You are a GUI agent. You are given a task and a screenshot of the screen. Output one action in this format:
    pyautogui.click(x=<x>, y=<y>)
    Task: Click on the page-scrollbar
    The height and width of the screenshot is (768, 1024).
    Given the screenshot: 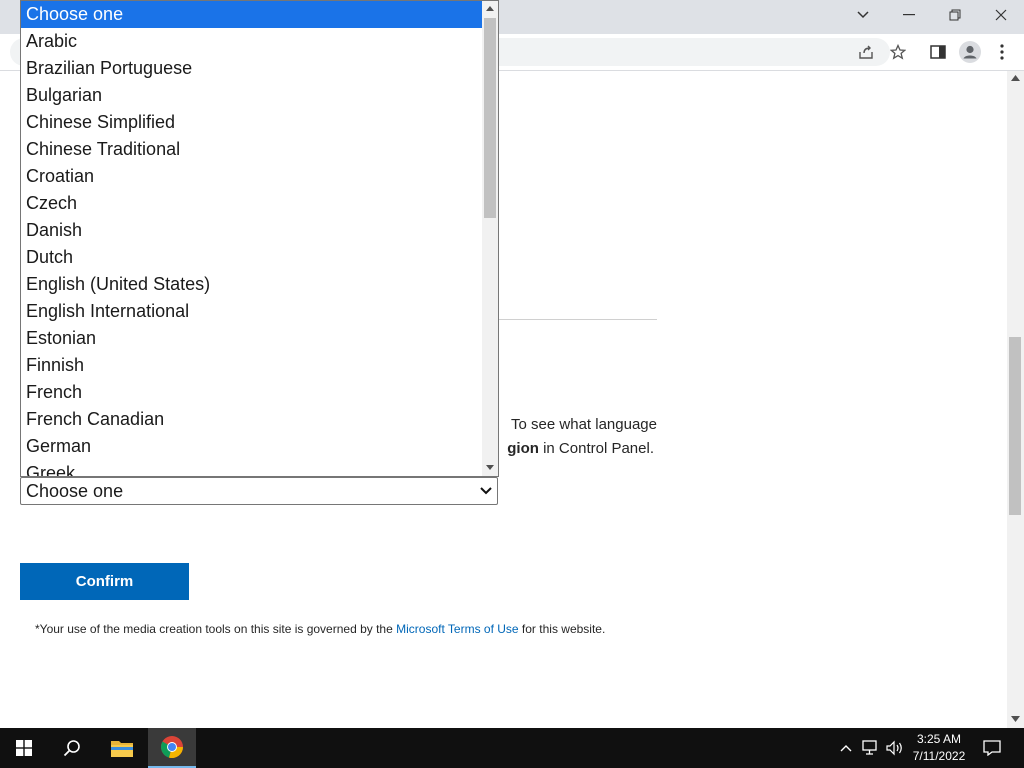 What is the action you would take?
    pyautogui.click(x=1015, y=399)
    